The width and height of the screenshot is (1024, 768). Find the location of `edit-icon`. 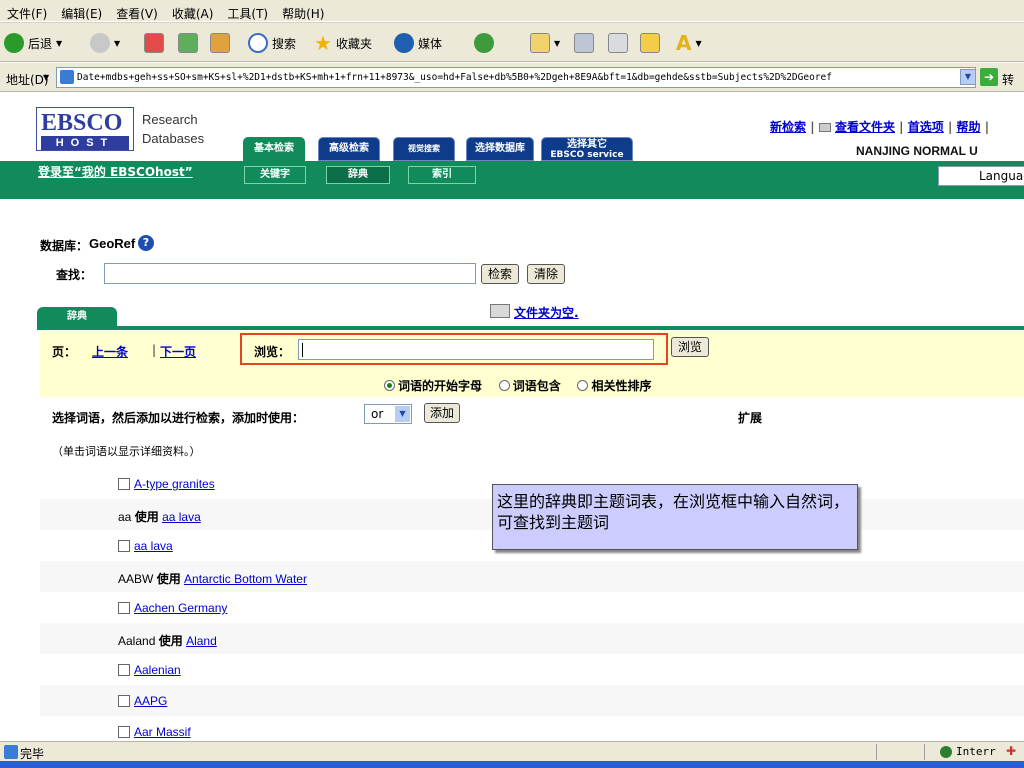

edit-icon is located at coordinates (618, 43).